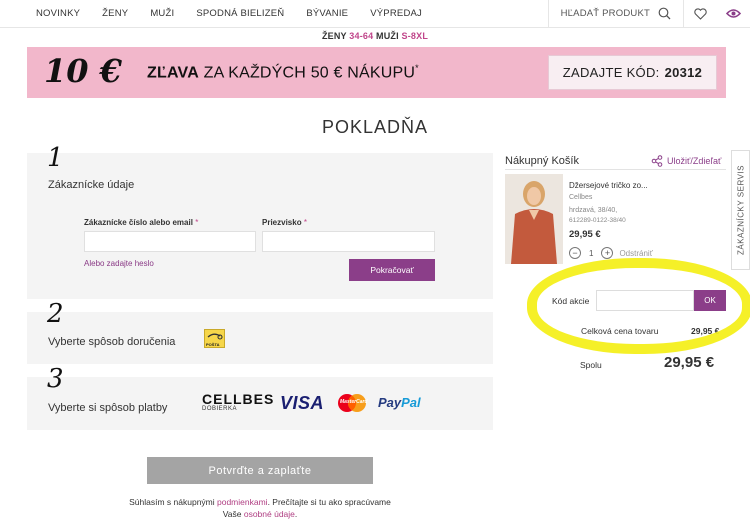  What do you see at coordinates (138, 222) in the screenshot?
I see `email-label-text: Zákaznícke číslo alebo email` at bounding box center [138, 222].